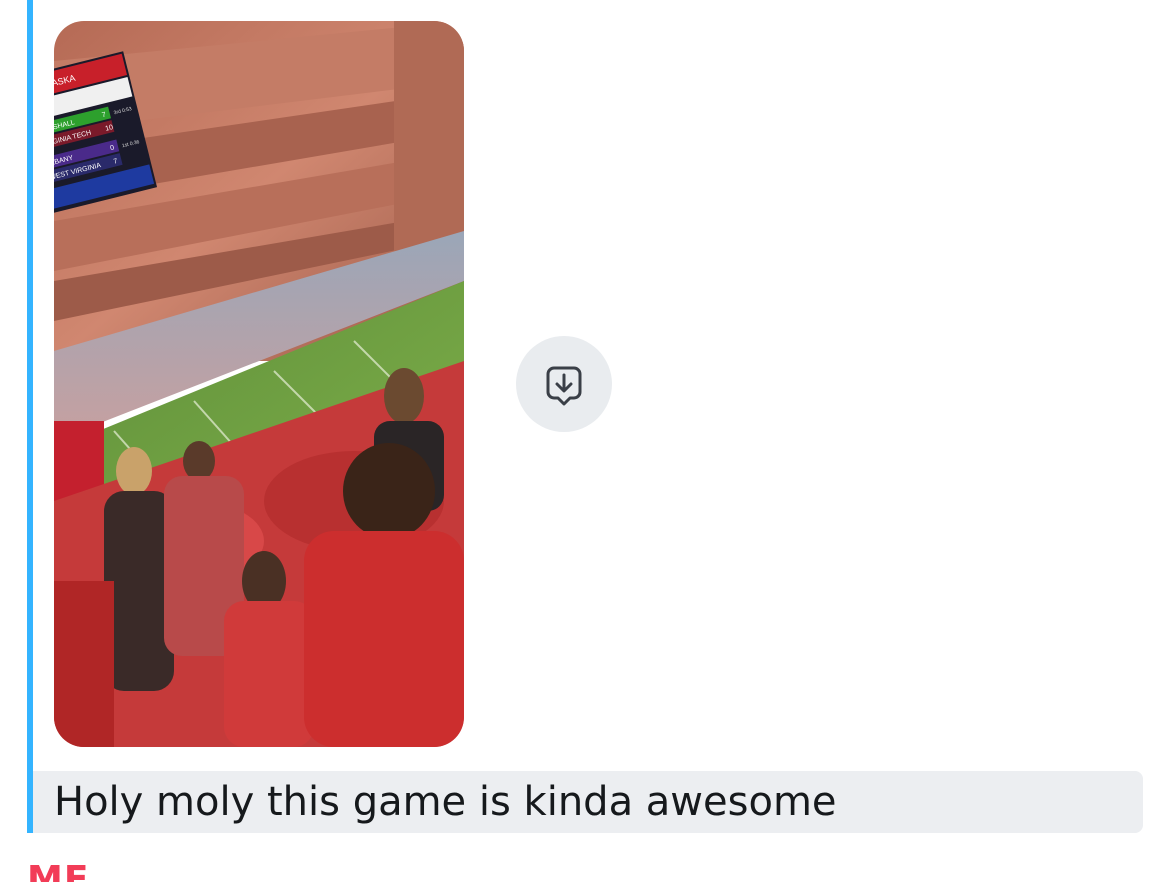 This screenshot has height=882, width=1170. I want to click on save-to-memories-button, so click(564, 384).